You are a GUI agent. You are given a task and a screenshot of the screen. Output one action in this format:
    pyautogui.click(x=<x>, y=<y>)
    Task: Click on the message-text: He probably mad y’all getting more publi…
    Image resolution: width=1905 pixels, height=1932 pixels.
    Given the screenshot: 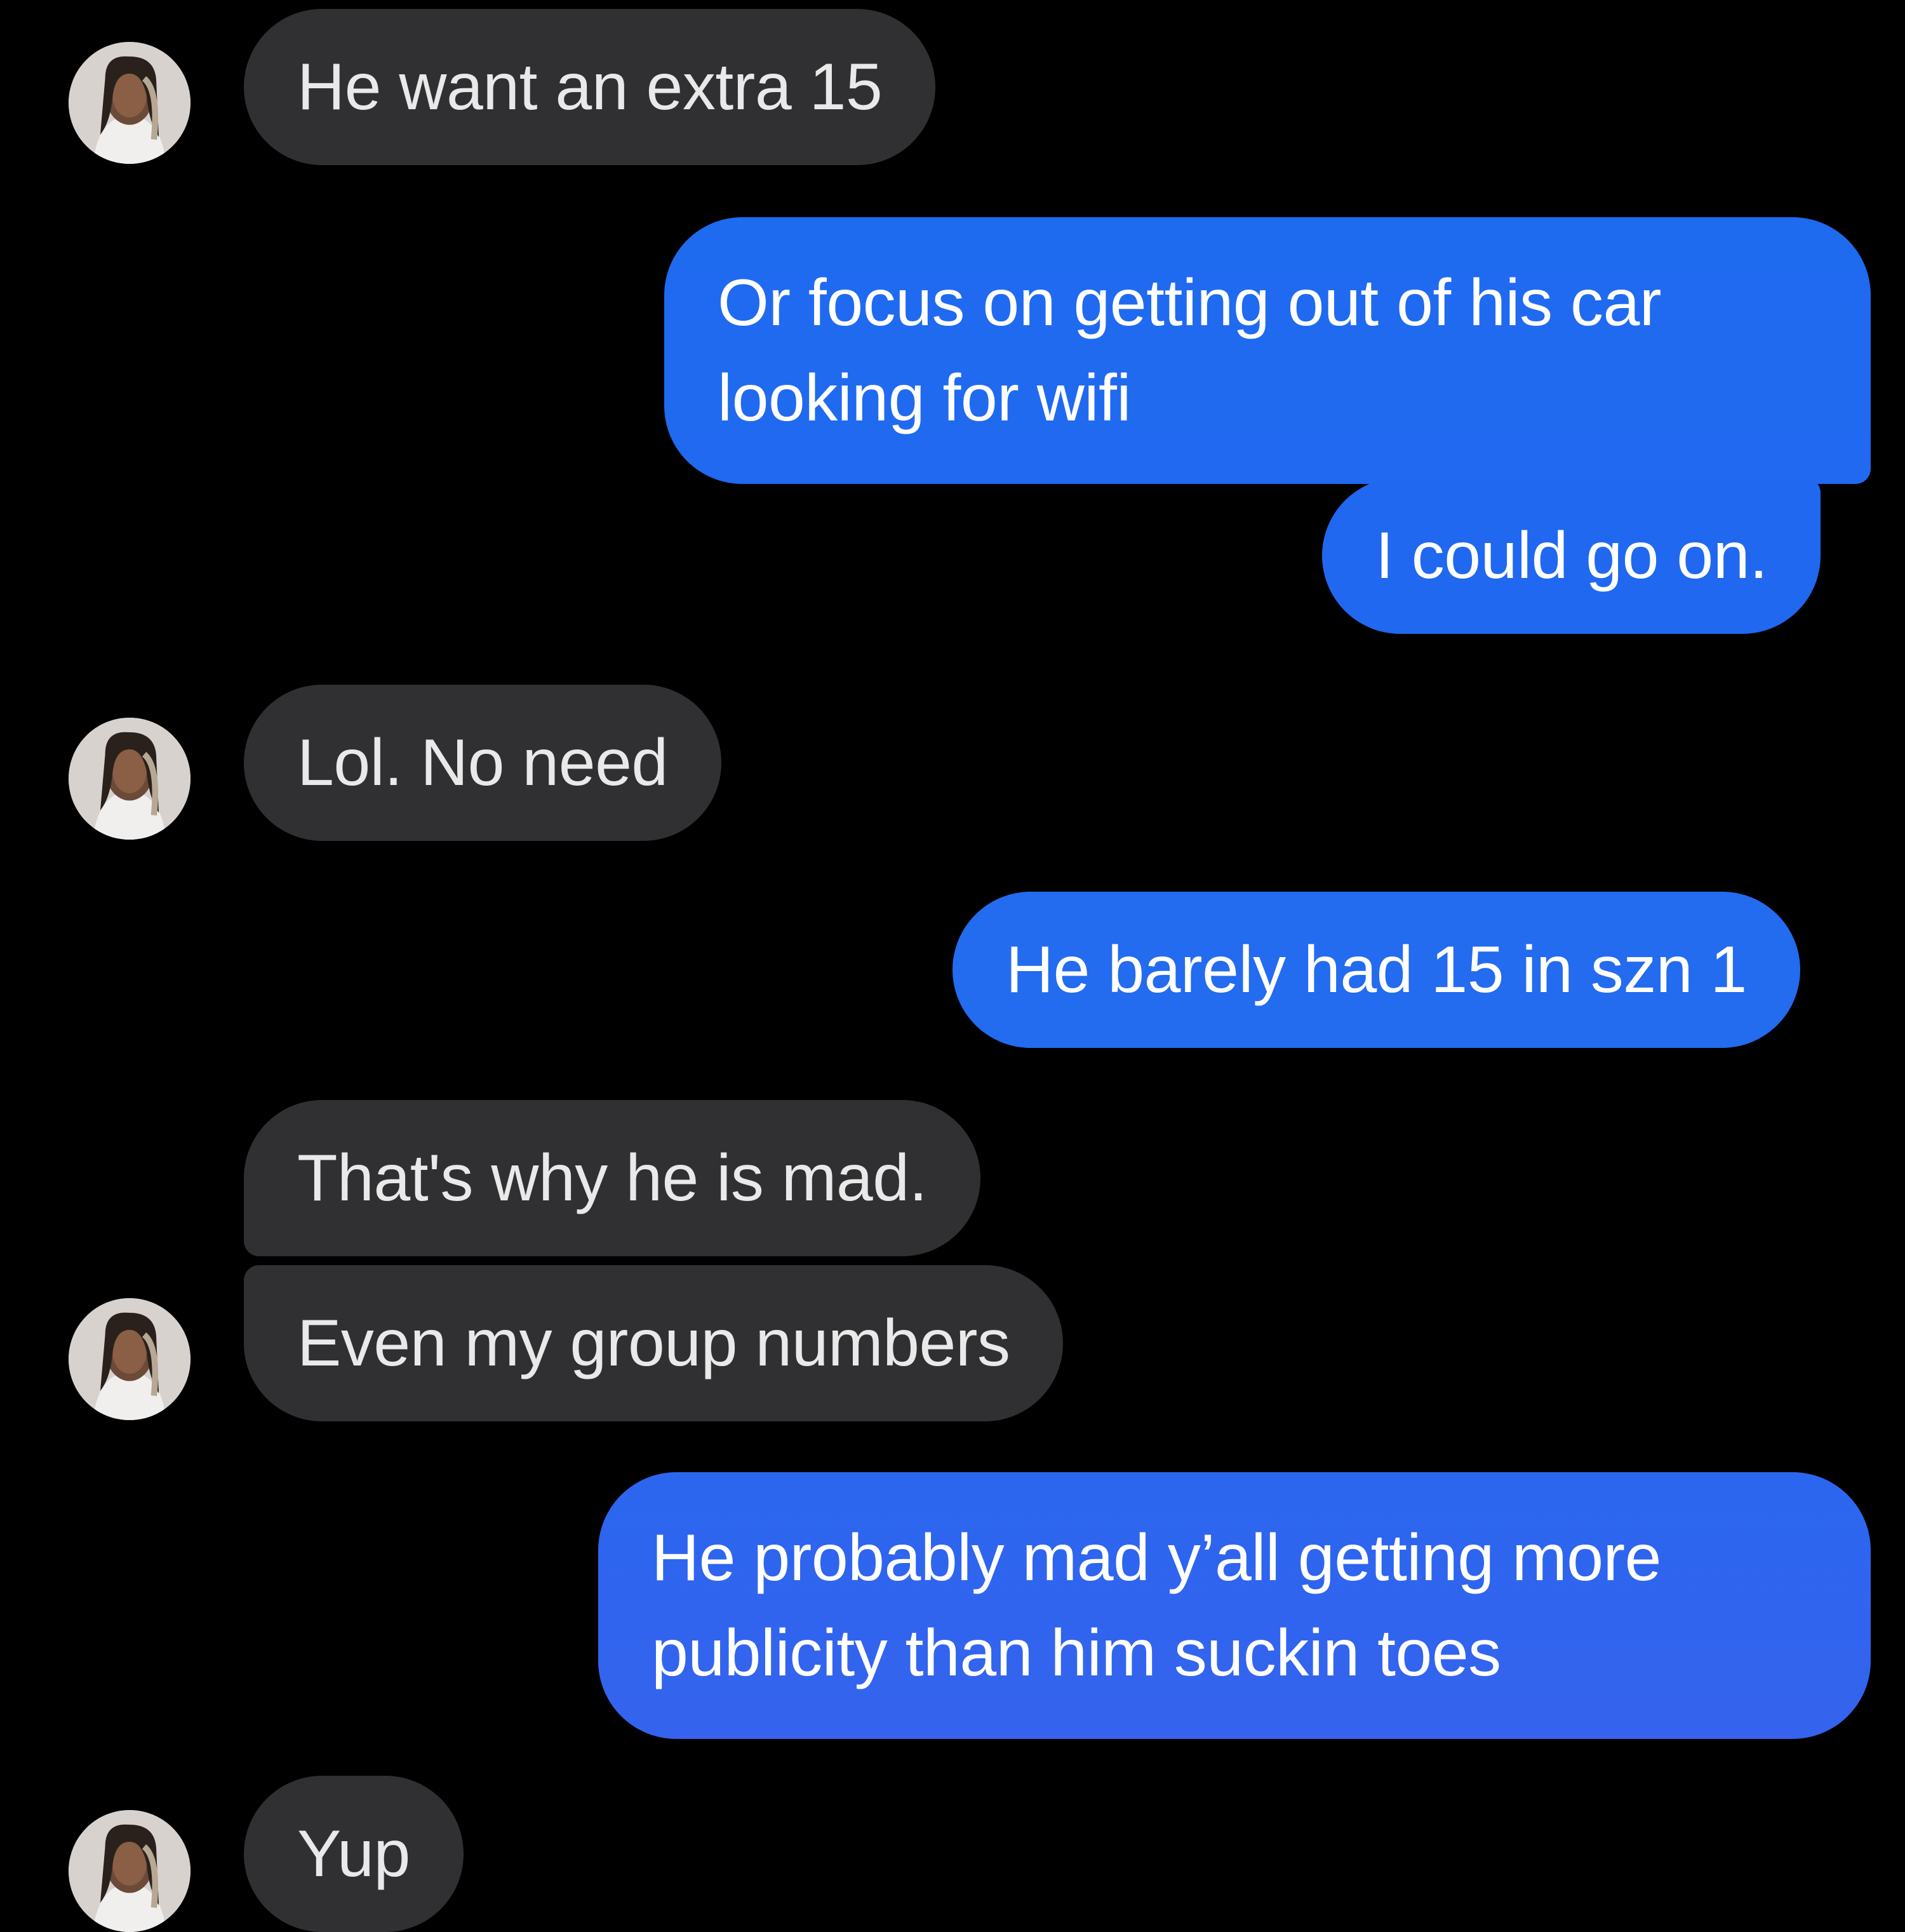 What is the action you would take?
    pyautogui.click(x=1157, y=1605)
    